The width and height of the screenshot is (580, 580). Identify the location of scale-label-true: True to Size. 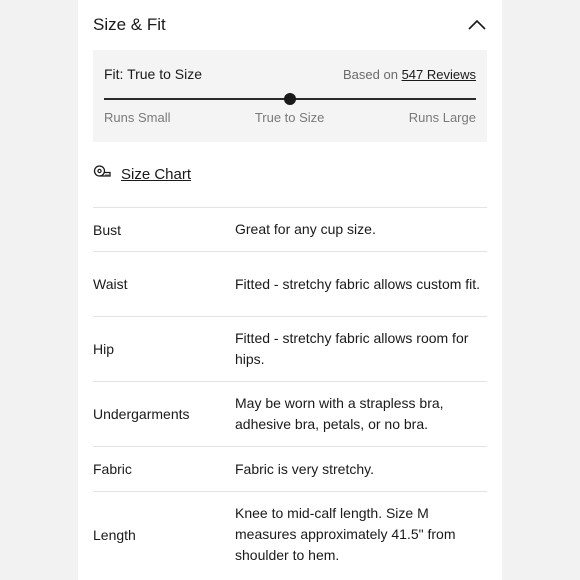
(289, 117).